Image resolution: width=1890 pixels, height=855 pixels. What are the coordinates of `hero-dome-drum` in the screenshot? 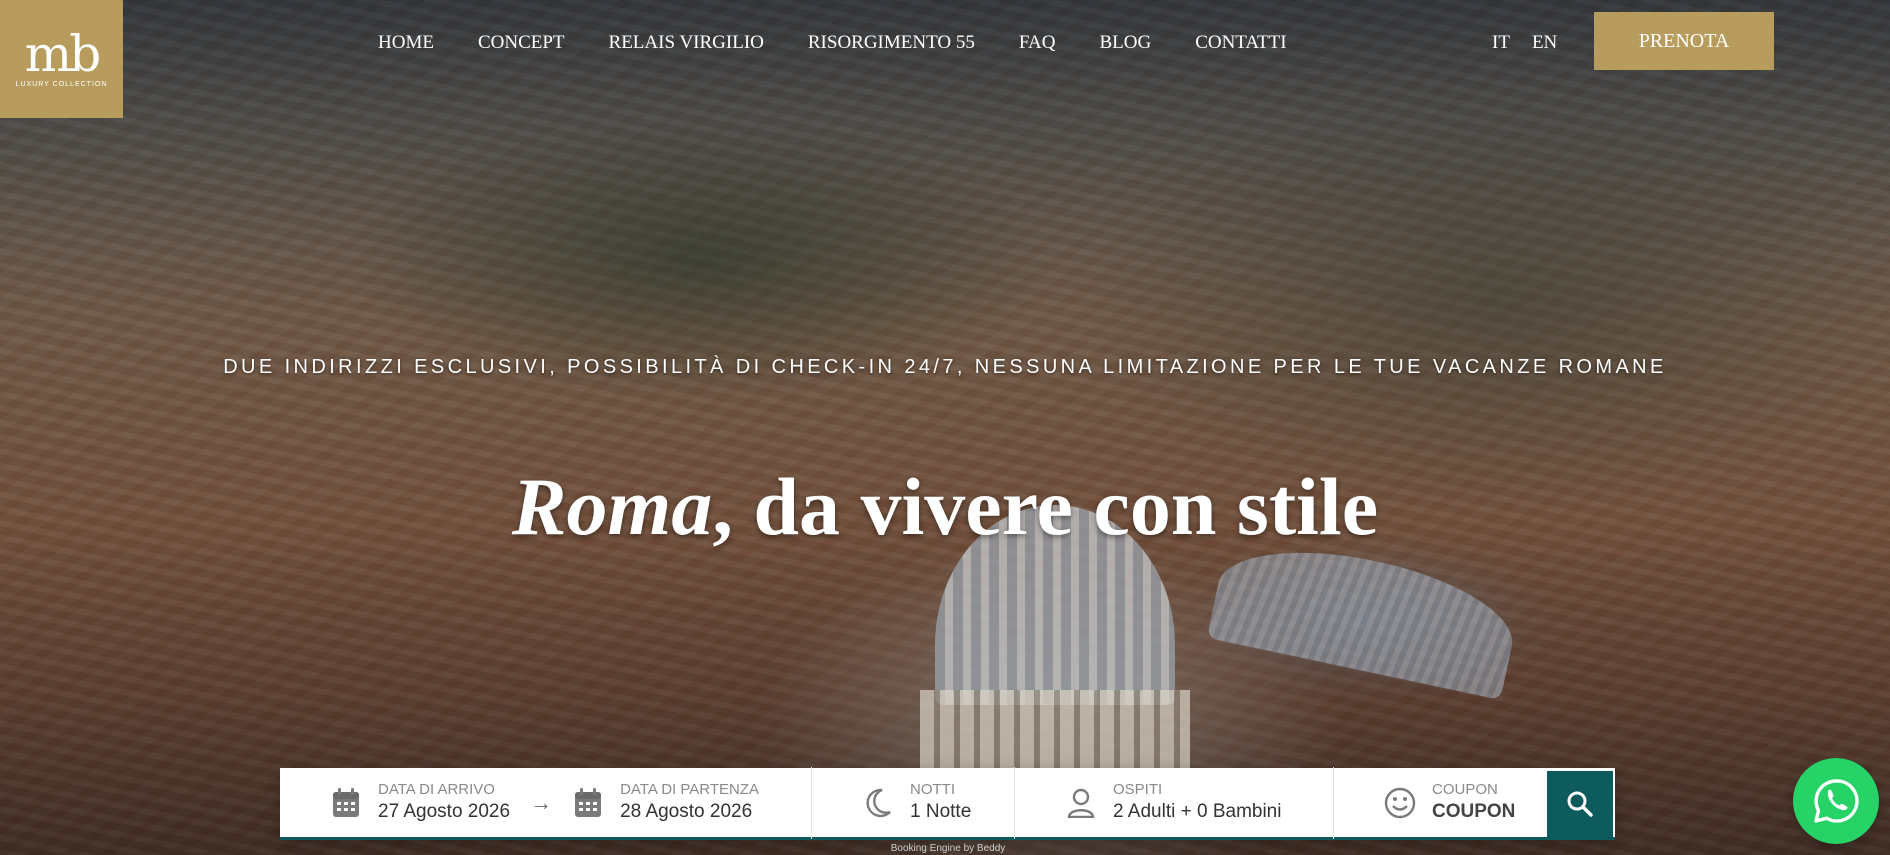 It's located at (1055, 730).